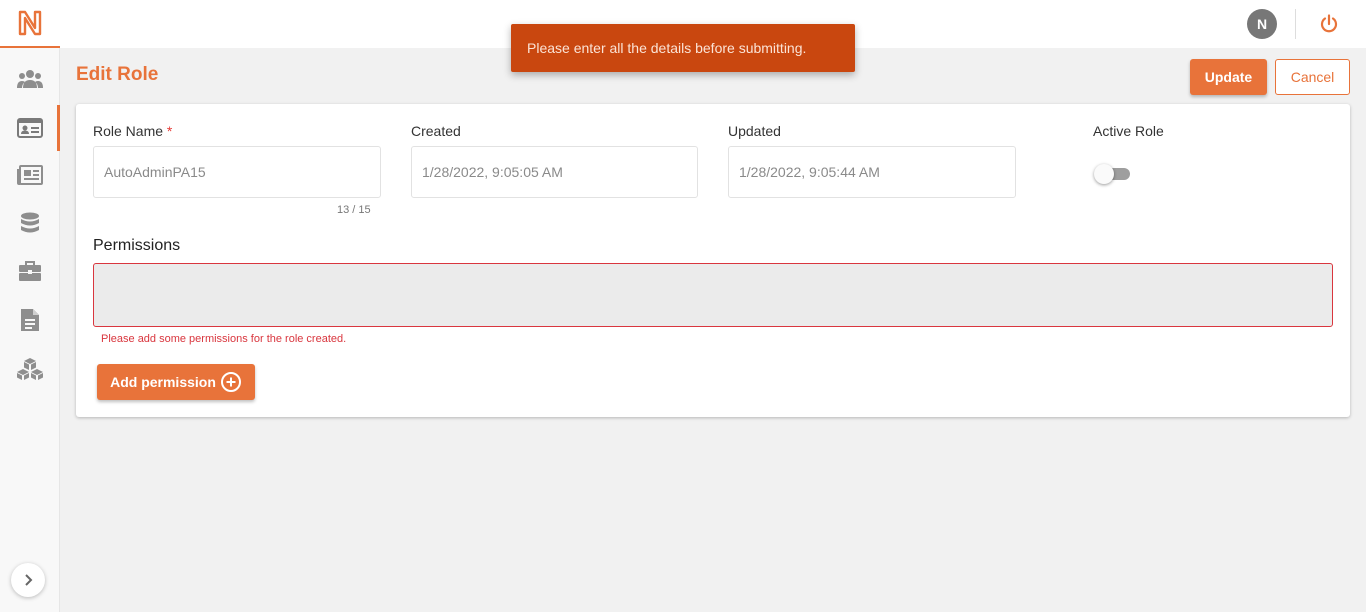 The image size is (1366, 612). I want to click on briefcase-icon, so click(30, 271).